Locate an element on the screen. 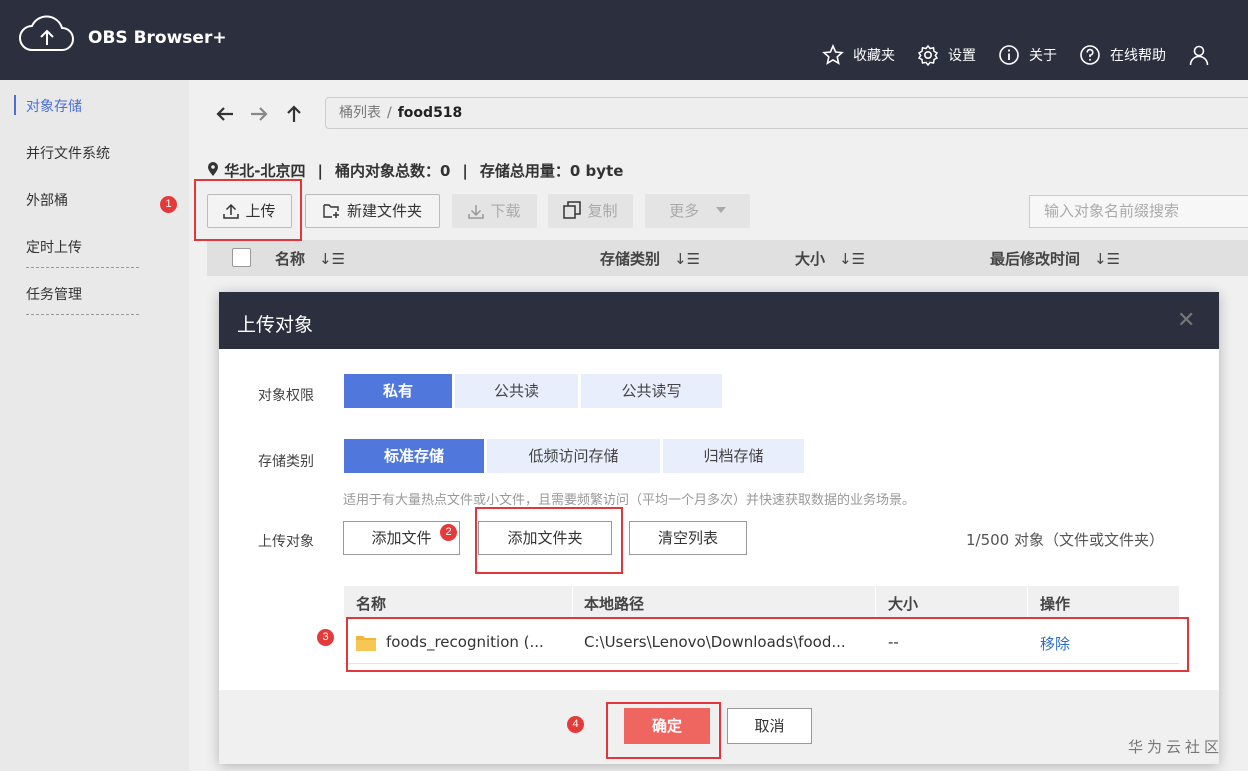 The image size is (1248, 771). storage-standard: 标准存储 is located at coordinates (414, 456).